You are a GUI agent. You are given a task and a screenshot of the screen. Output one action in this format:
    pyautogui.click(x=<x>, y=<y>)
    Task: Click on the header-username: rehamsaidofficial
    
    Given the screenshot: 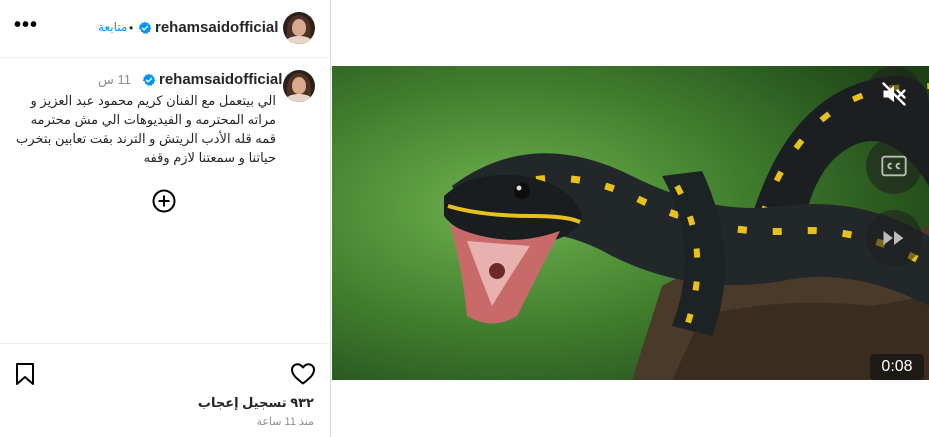 What is the action you would take?
    pyautogui.click(x=216, y=27)
    